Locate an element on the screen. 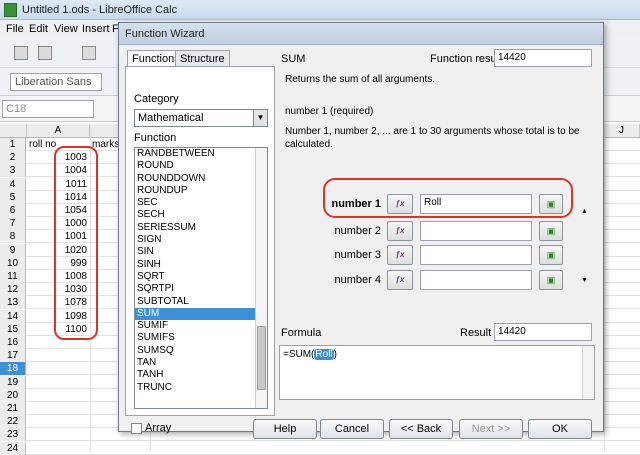 The height and width of the screenshot is (455, 640). row-number: 18 is located at coordinates (13, 369).